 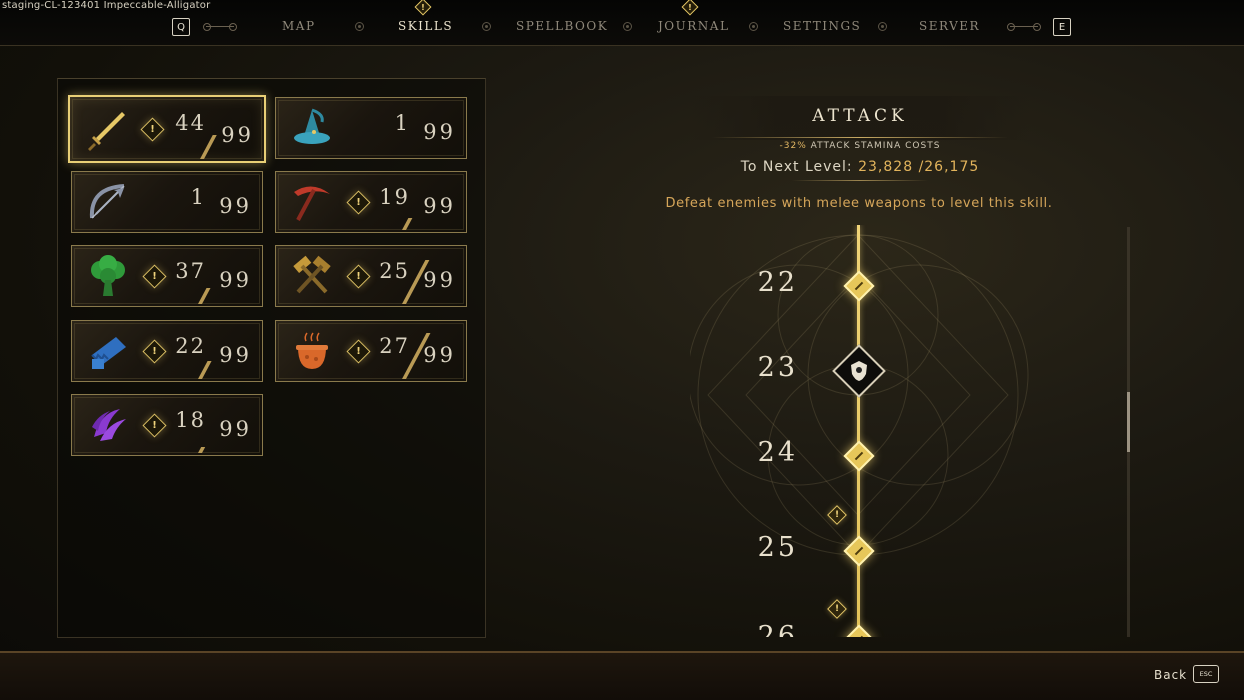 What do you see at coordinates (777, 547) in the screenshot?
I see `tree-level-label: 25` at bounding box center [777, 547].